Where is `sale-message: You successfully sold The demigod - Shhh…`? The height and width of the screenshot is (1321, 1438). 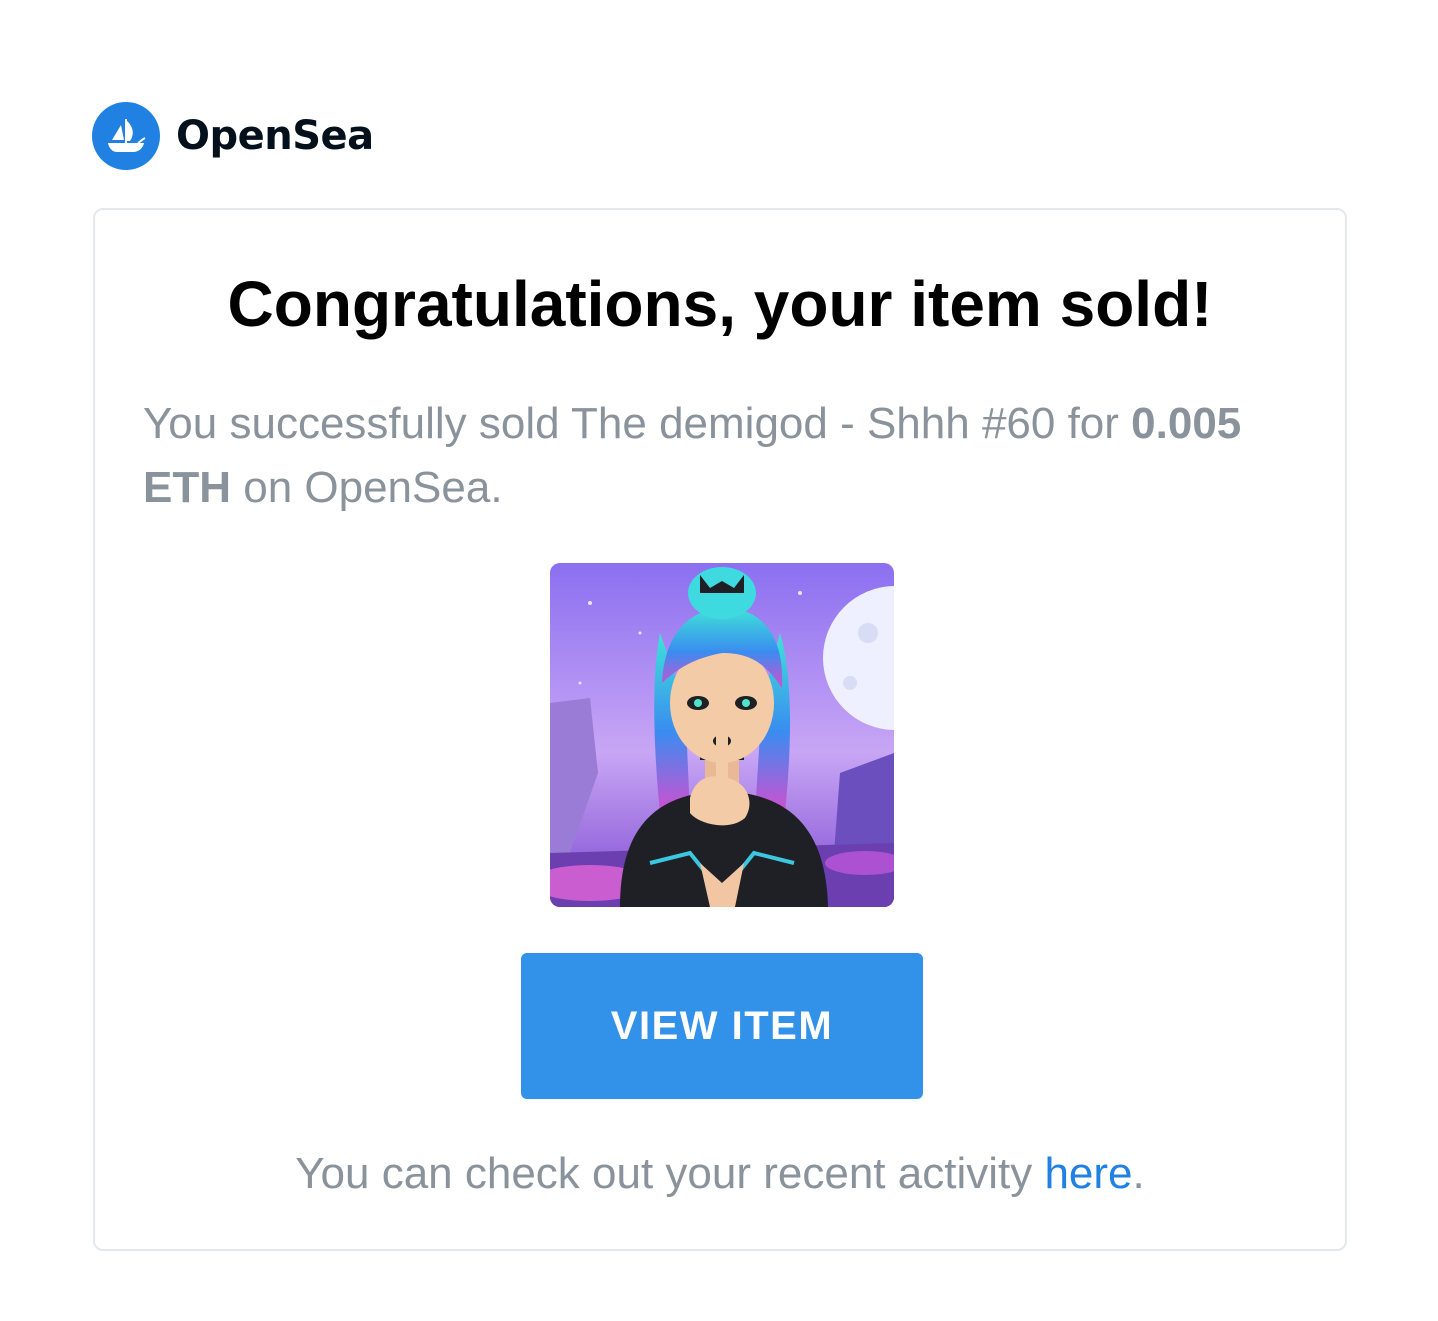 sale-message: You successfully sold The demigod - Shhh… is located at coordinates (713, 456).